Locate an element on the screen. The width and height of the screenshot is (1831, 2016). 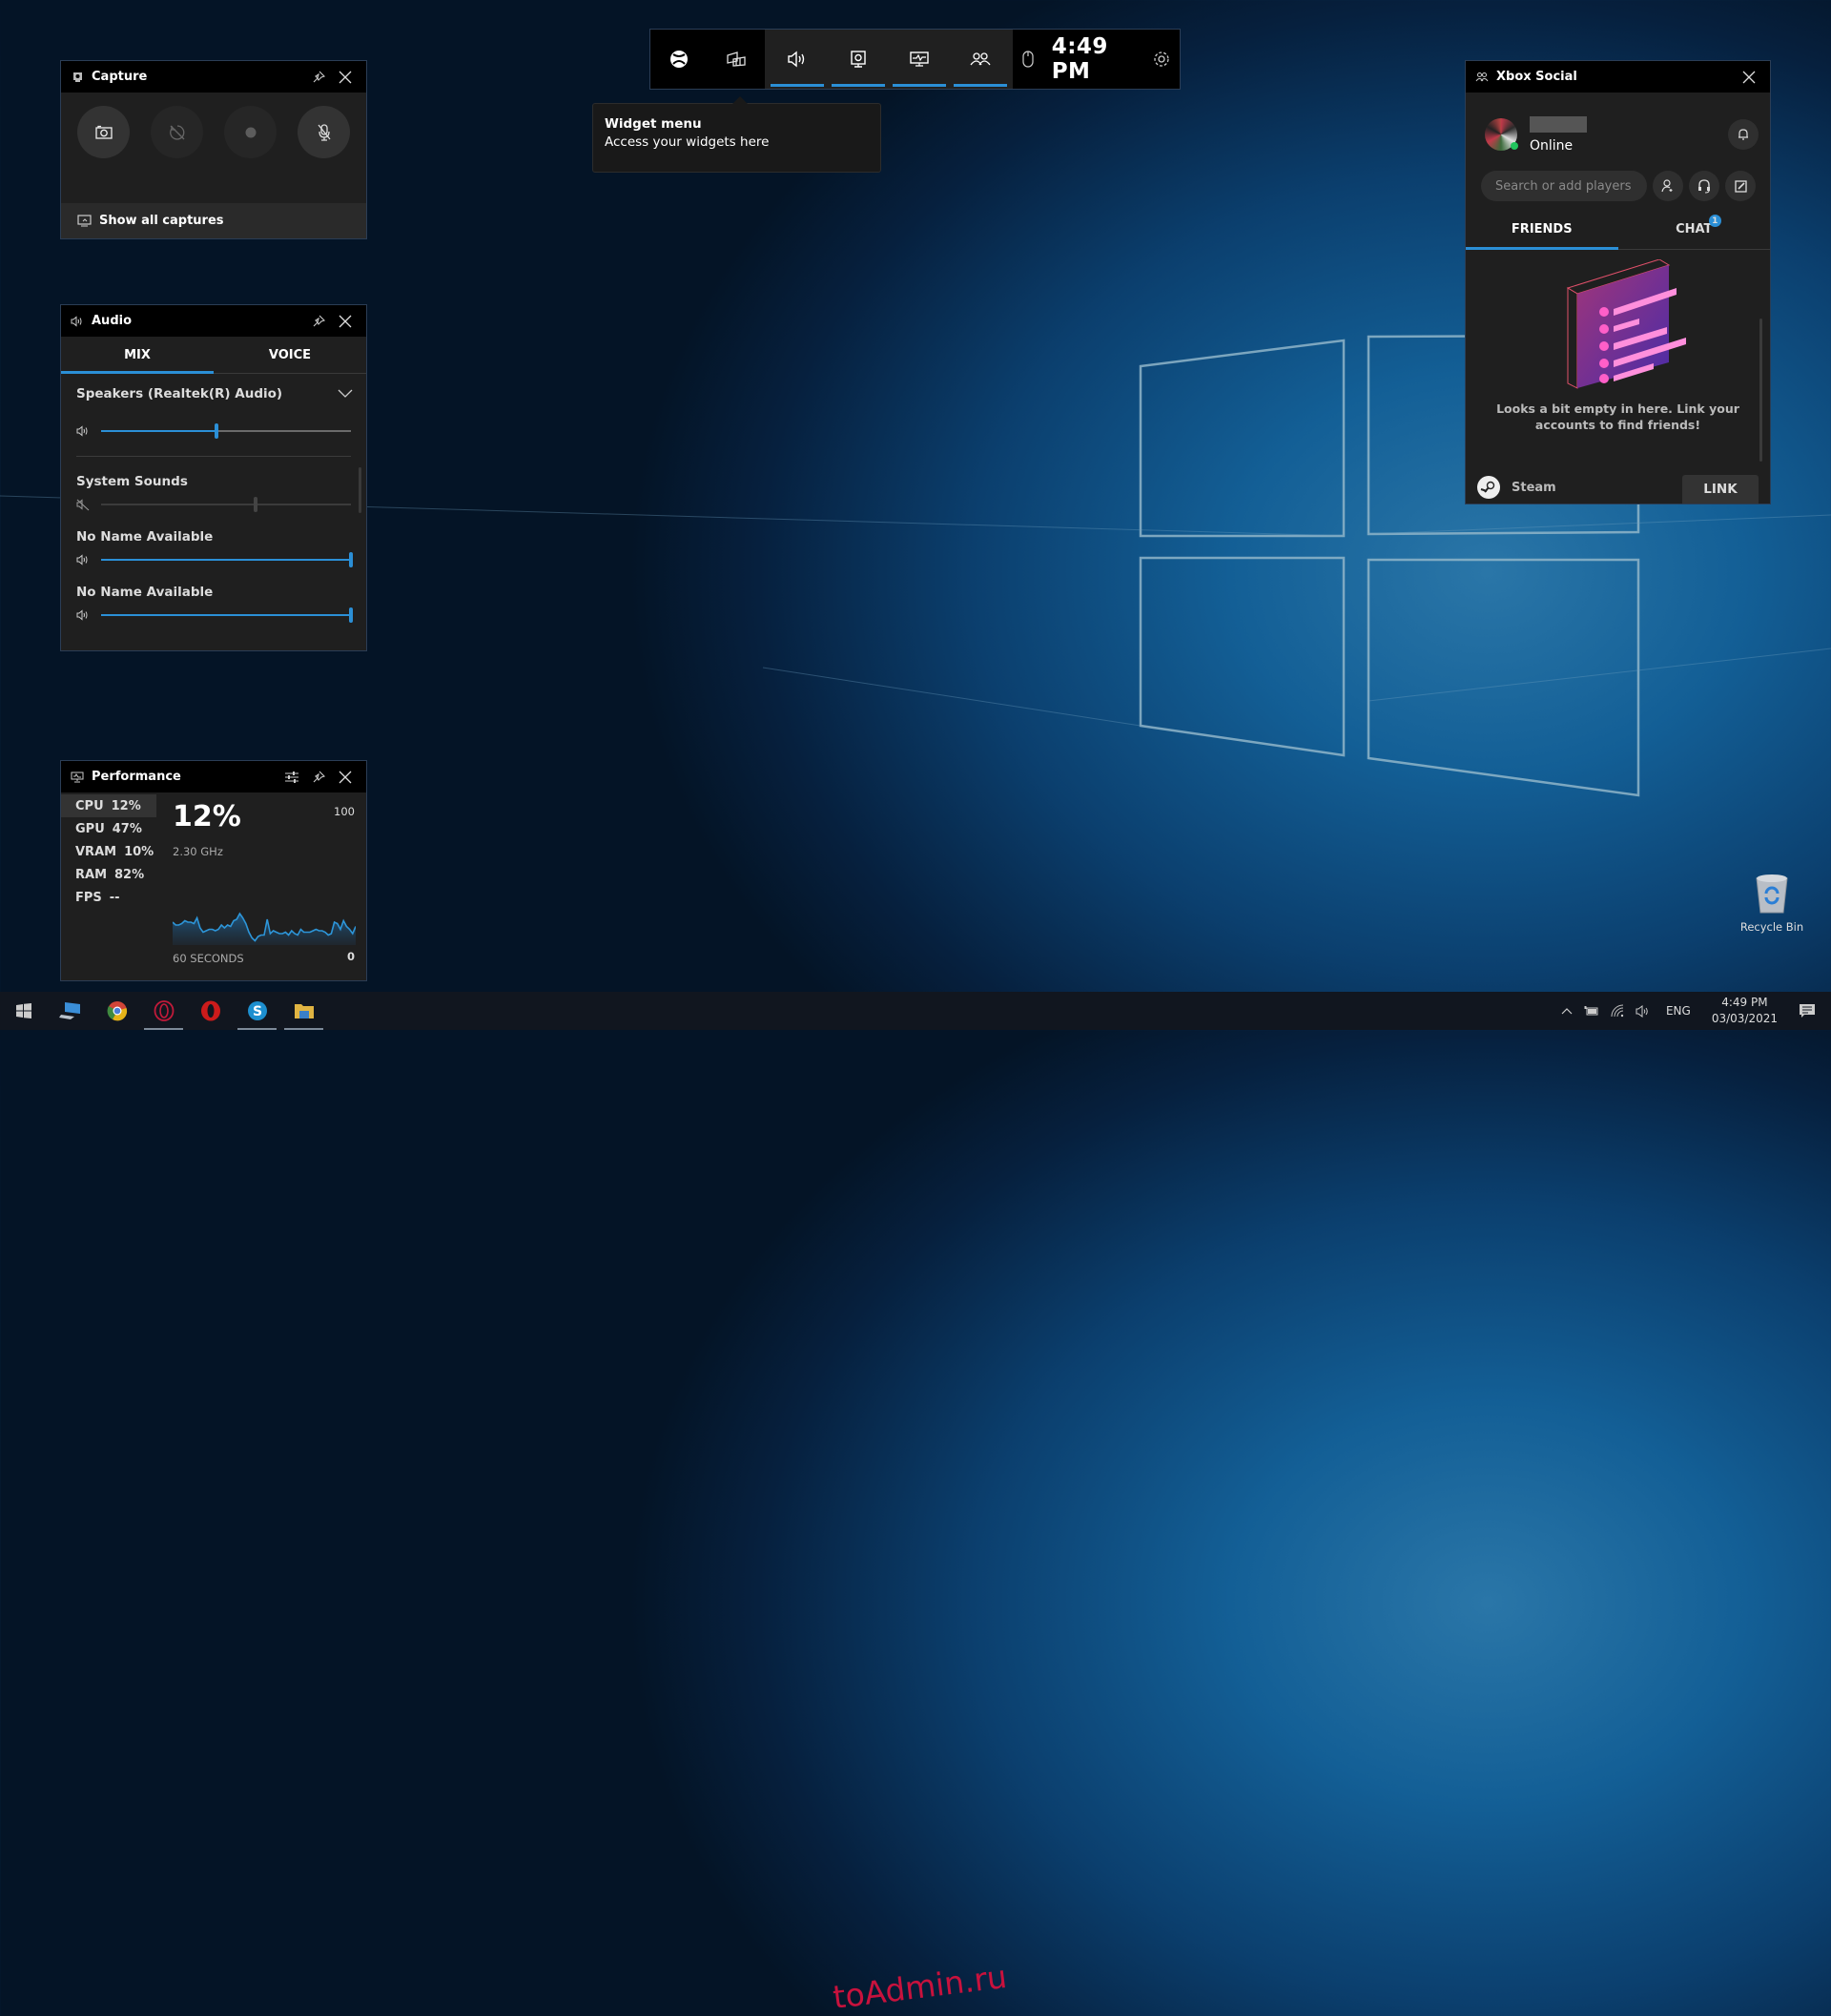
watermark: toAdmin.ru is located at coordinates (920, 1986).